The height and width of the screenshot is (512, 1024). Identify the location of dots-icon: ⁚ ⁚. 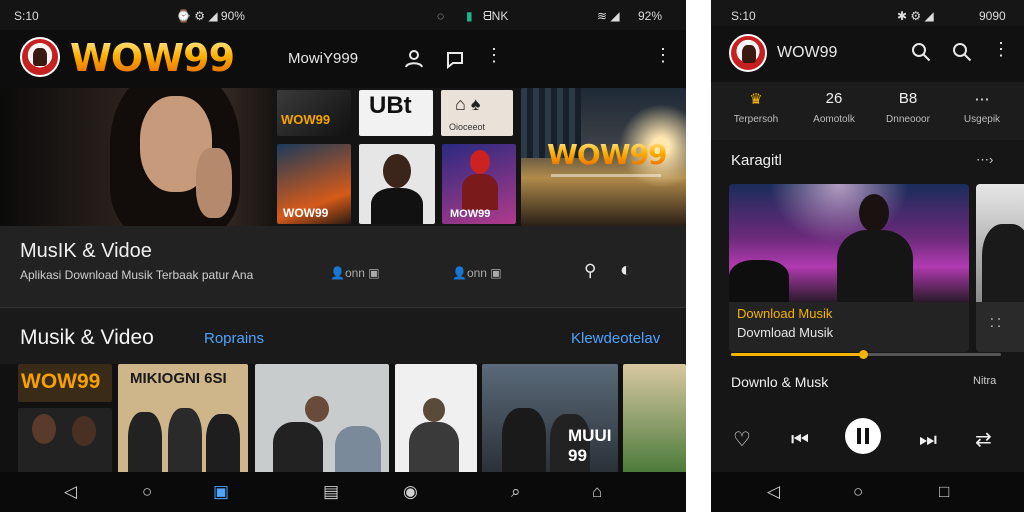
(995, 323).